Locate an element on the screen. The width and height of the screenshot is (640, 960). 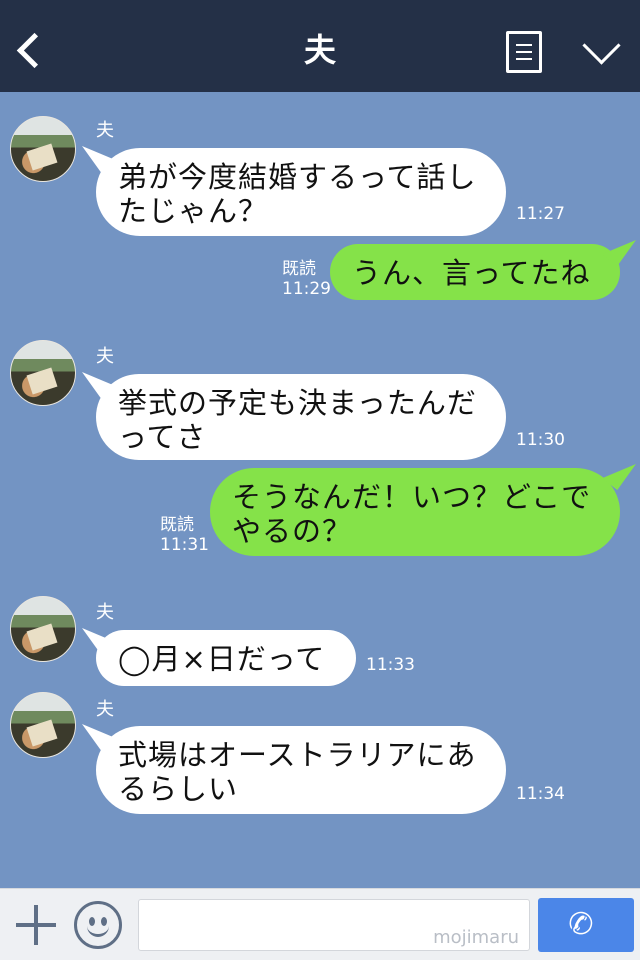
read-receipt: 既読 11:29 is located at coordinates (306, 279).